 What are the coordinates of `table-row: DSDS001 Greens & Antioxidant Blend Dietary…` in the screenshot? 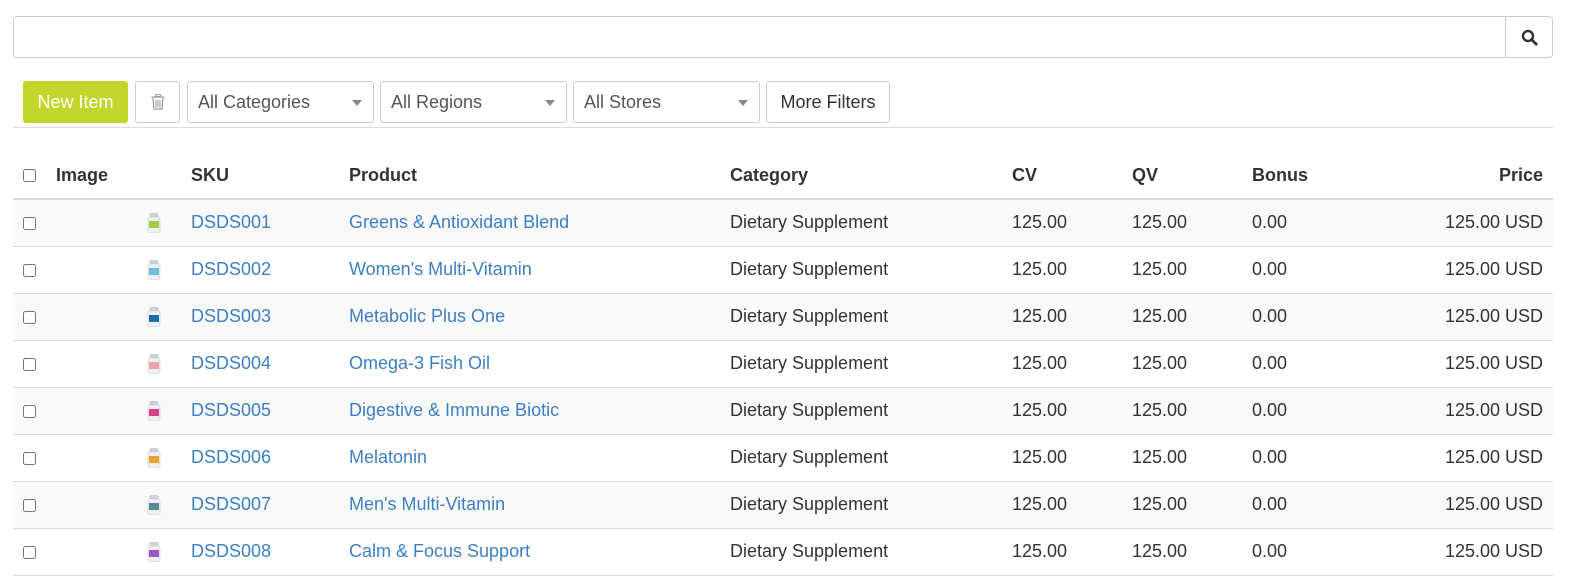 It's located at (783, 223).